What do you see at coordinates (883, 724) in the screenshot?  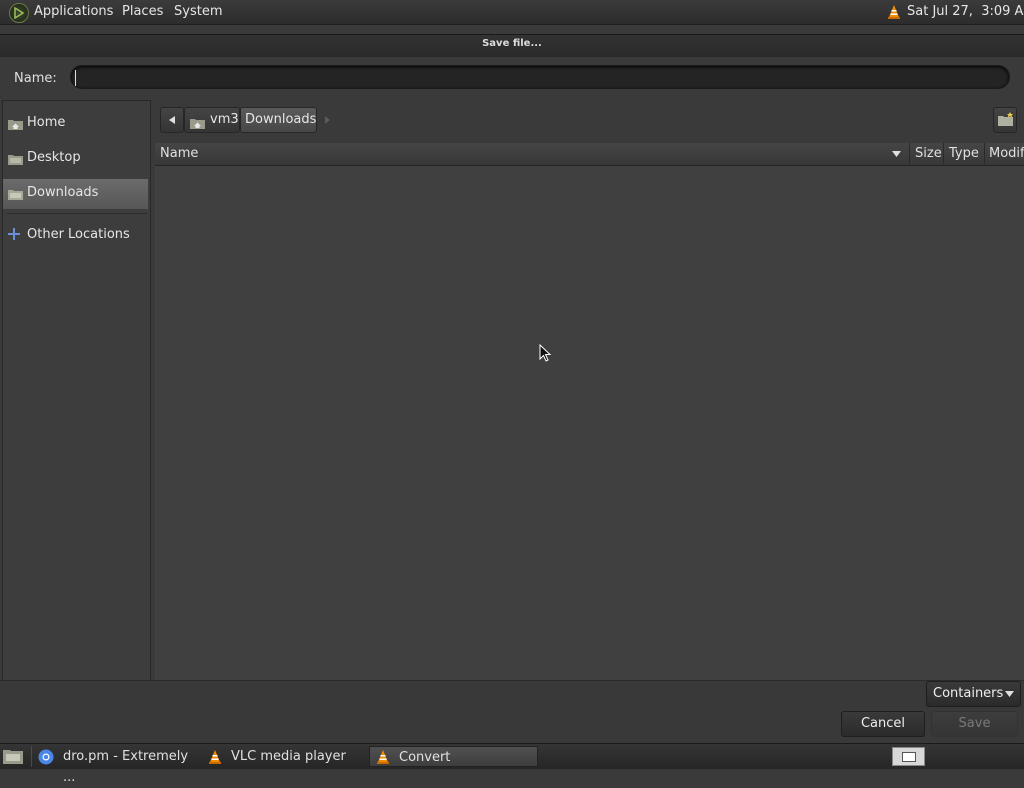 I see `cancel-button: Cancel` at bounding box center [883, 724].